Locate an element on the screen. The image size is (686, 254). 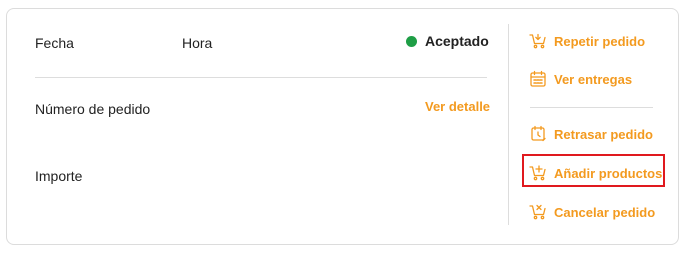
view-deliveries-label: Ver entregas is located at coordinates (593, 79).